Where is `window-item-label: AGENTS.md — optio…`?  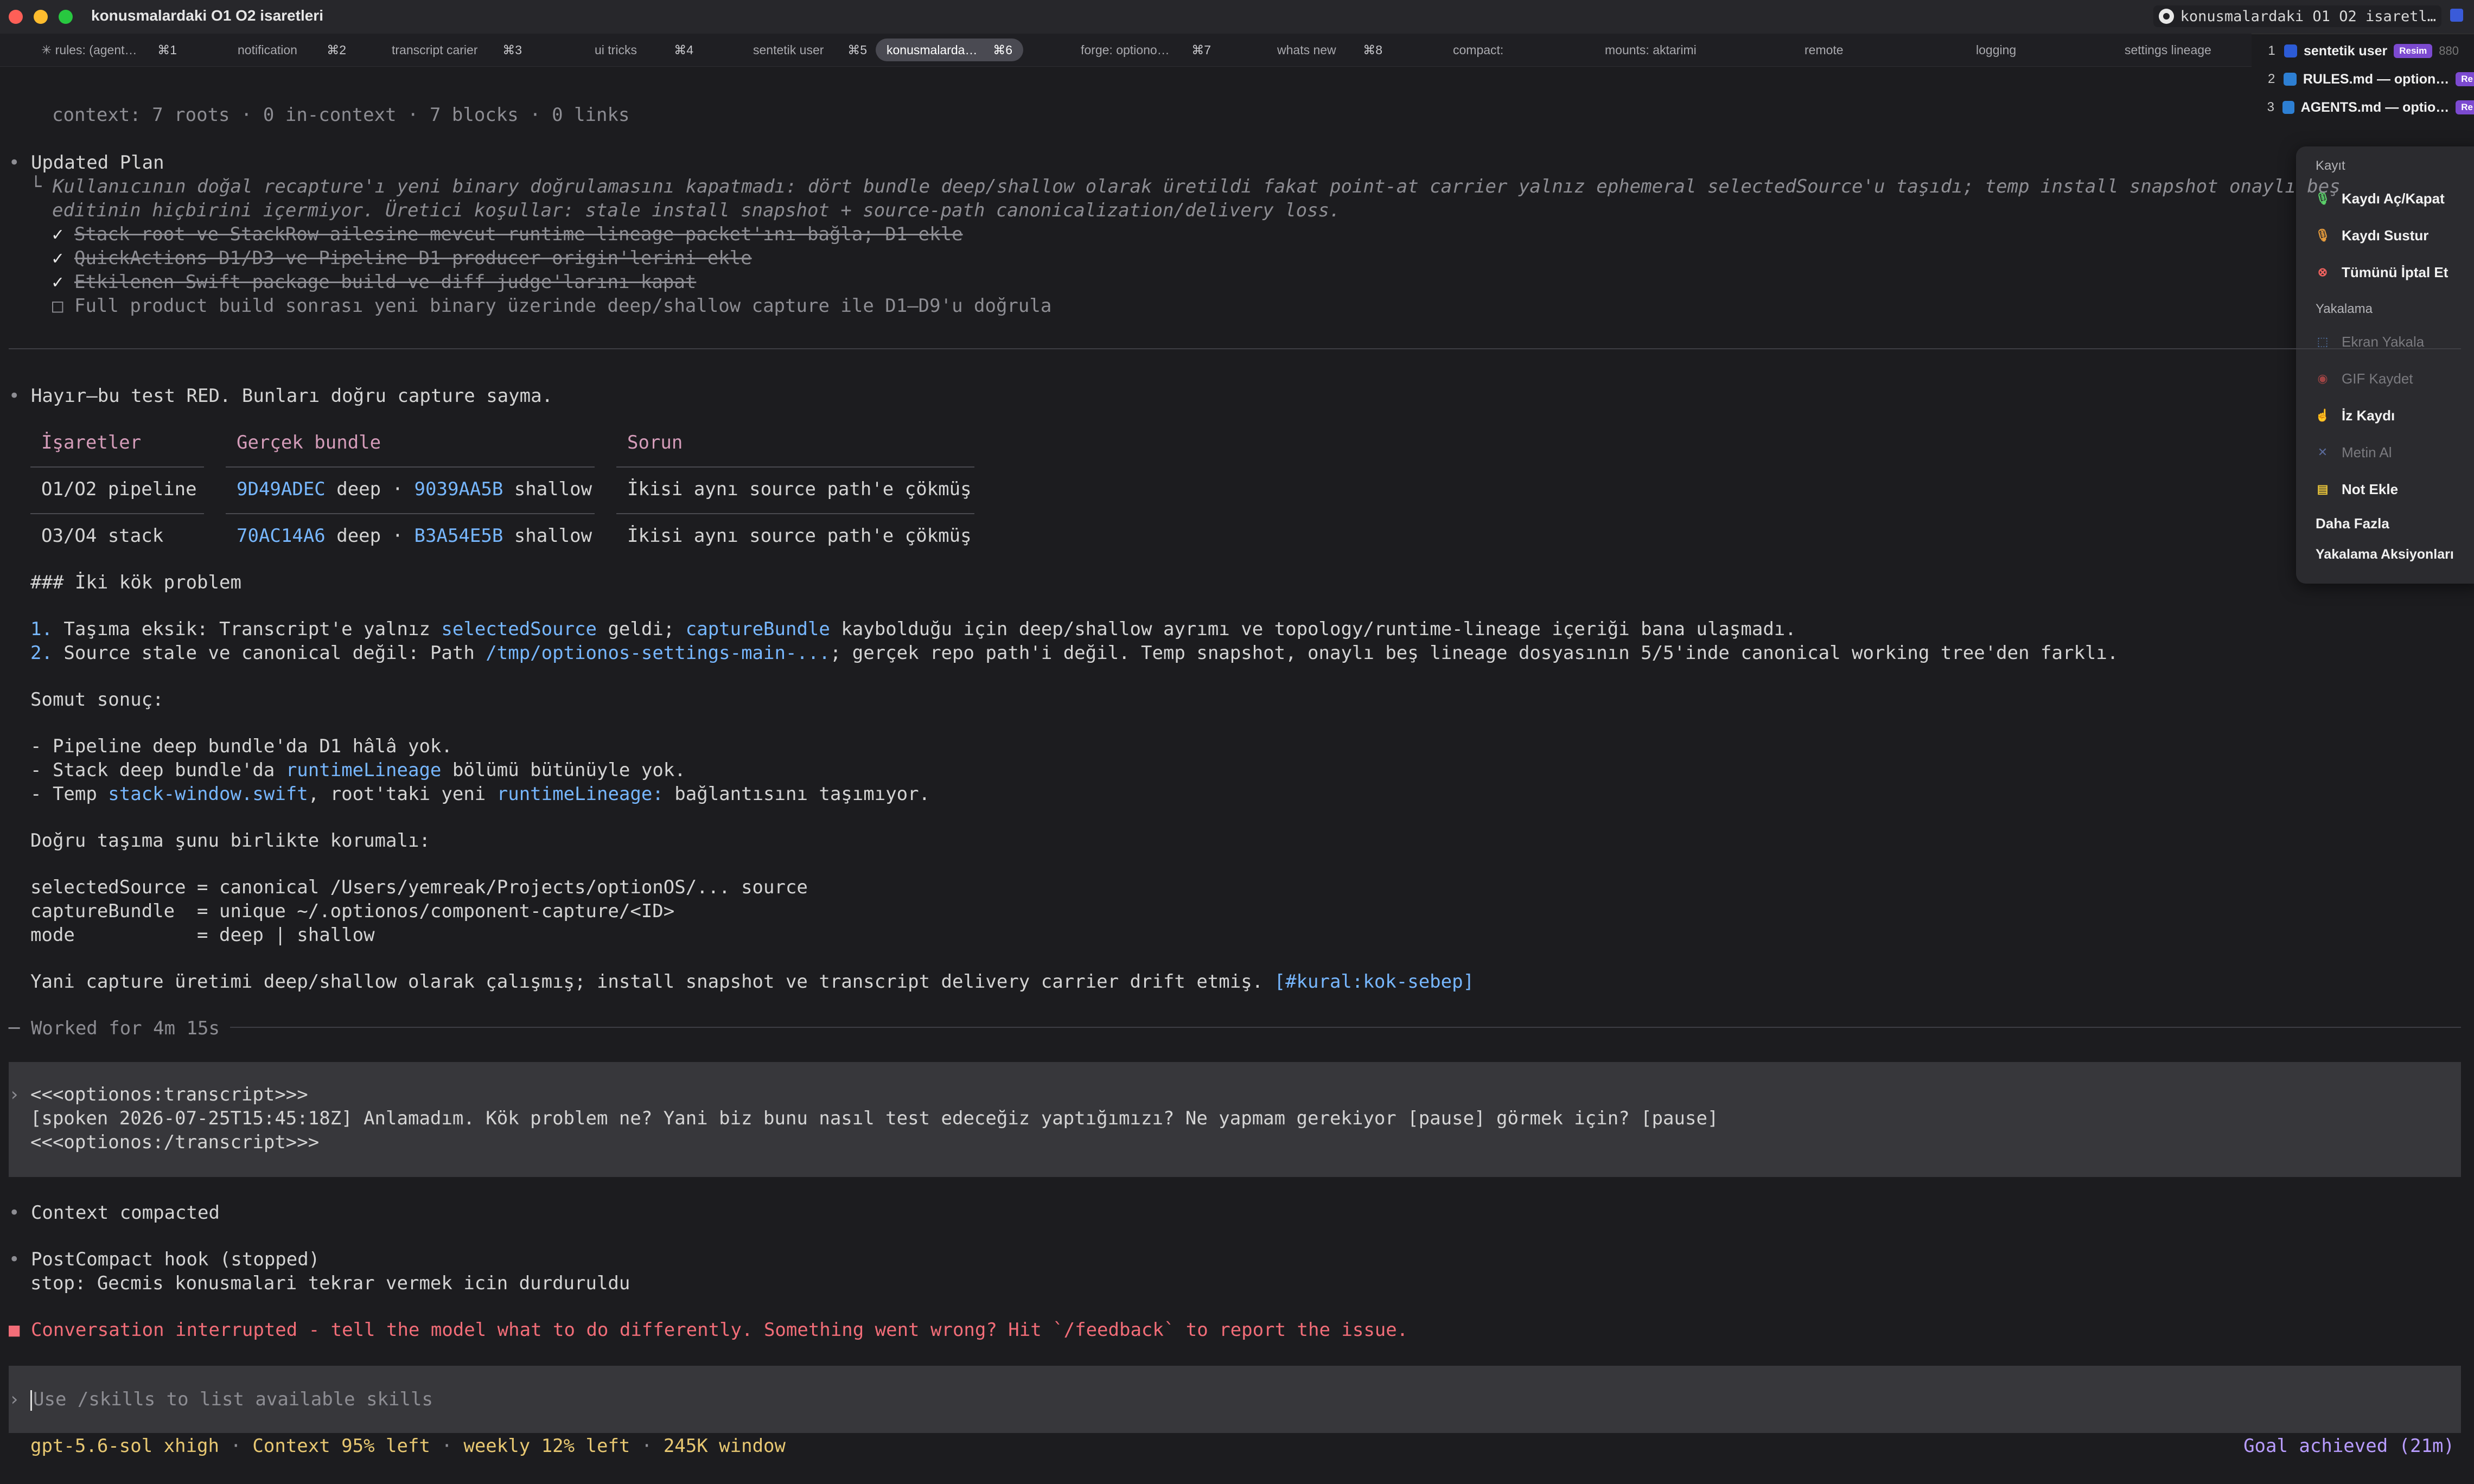
window-item-label: AGENTS.md — optio… is located at coordinates (2375, 107).